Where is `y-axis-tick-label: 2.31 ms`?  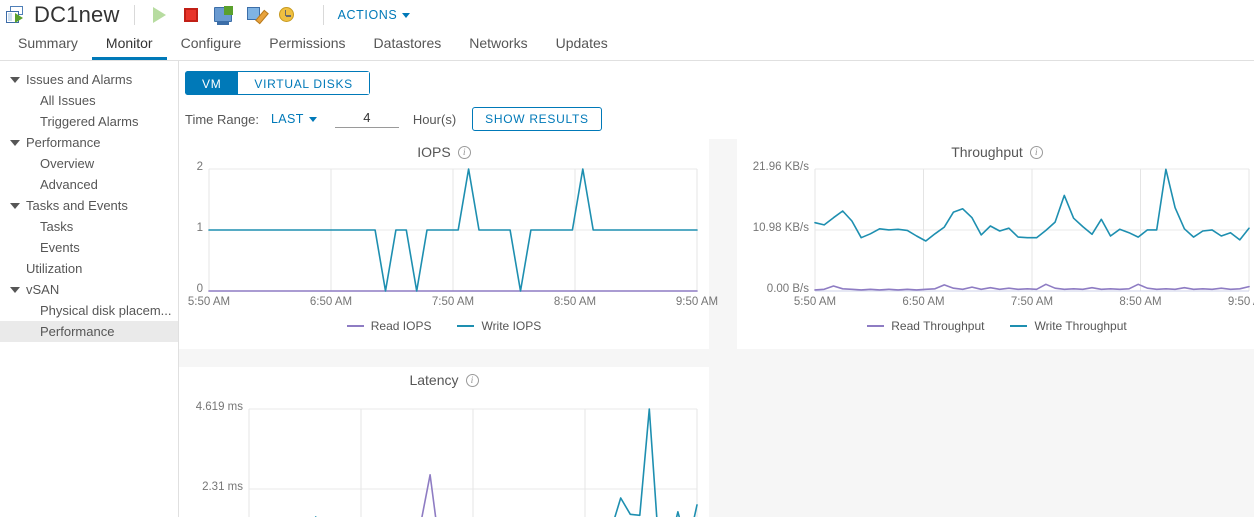
y-axis-tick-label: 2.31 ms is located at coordinates (222, 487).